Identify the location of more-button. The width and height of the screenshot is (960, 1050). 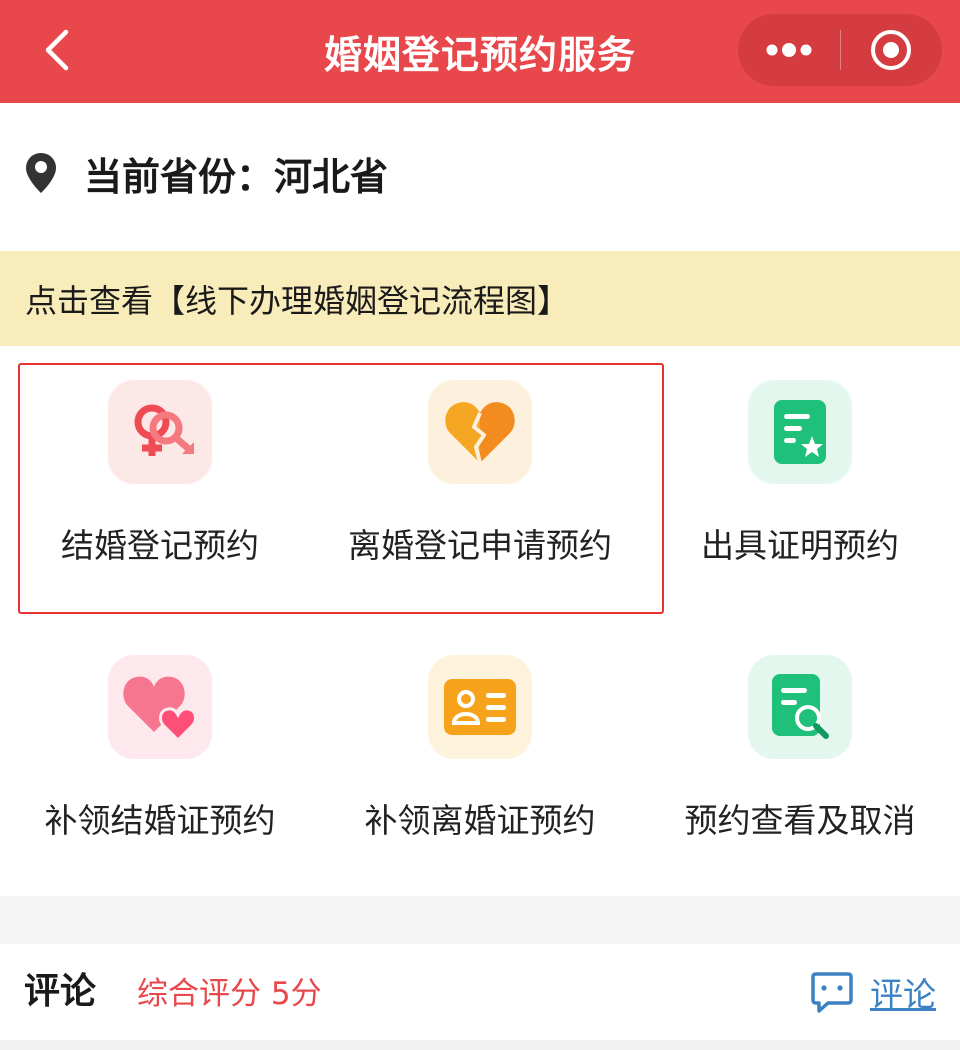
(789, 50).